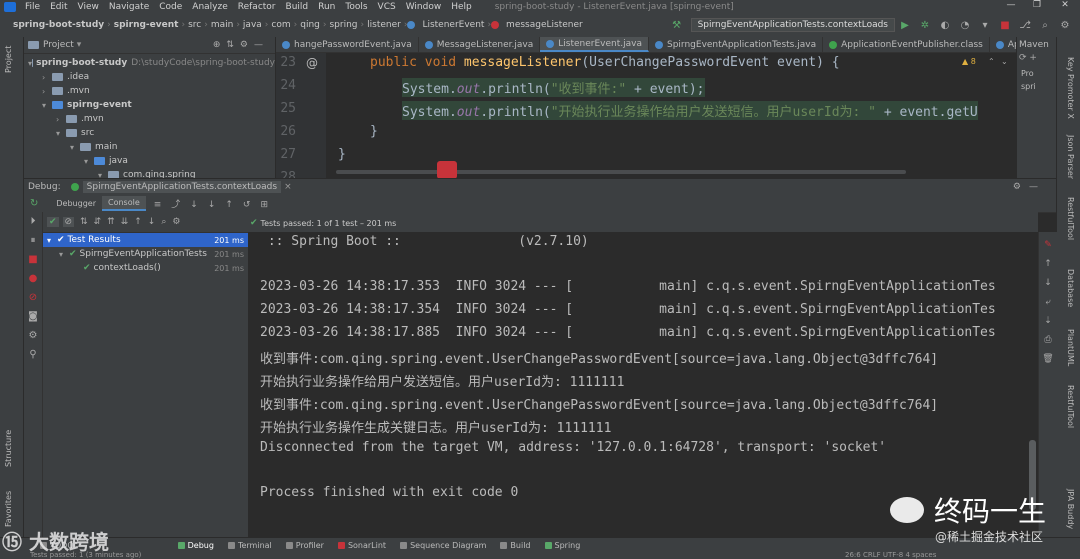  What do you see at coordinates (257, 7) in the screenshot?
I see `menu-refactor: Refactor` at bounding box center [257, 7].